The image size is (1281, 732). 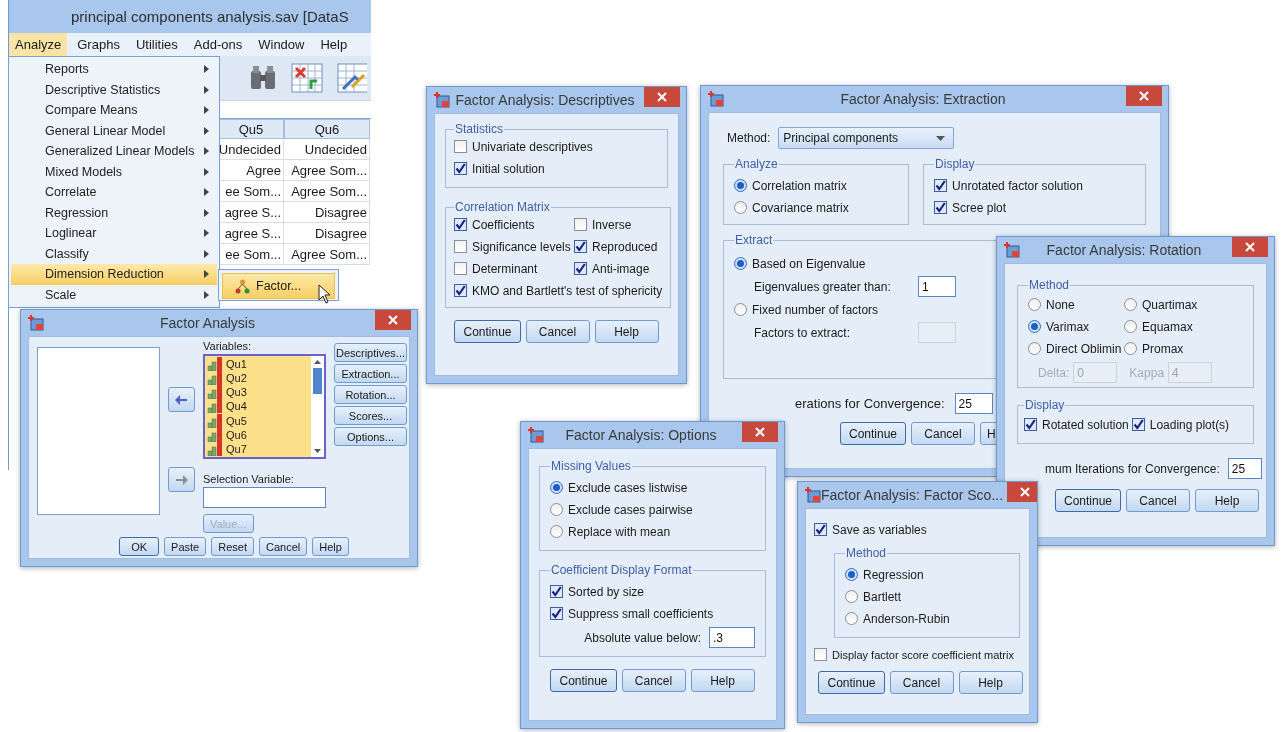 What do you see at coordinates (512, 224) in the screenshot?
I see `checkbox: Coefficients` at bounding box center [512, 224].